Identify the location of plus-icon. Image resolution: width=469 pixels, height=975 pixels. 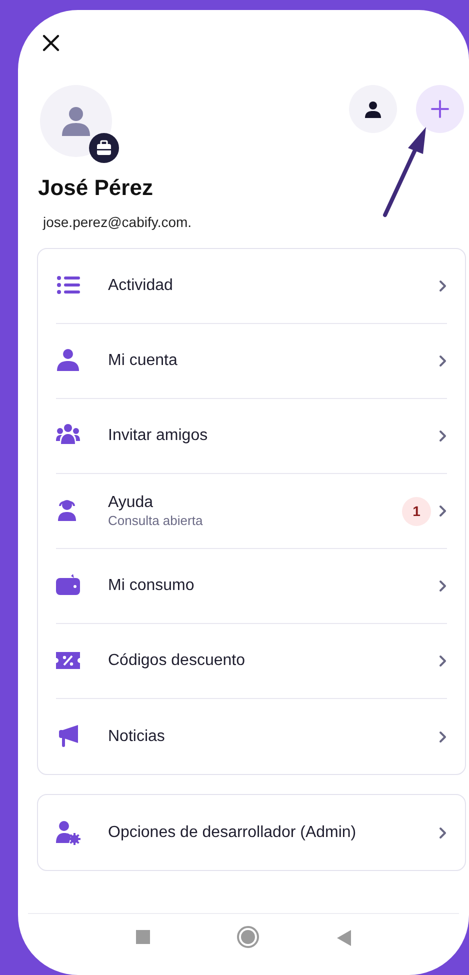
(440, 109).